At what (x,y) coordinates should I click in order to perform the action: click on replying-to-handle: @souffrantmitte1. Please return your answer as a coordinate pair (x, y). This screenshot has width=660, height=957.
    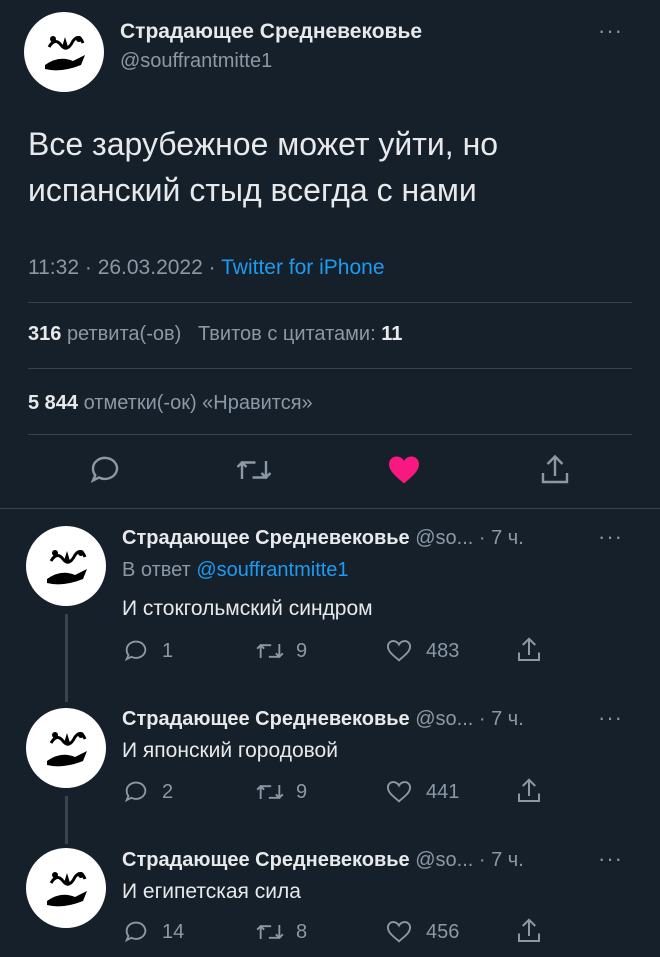
    Looking at the image, I should click on (272, 570).